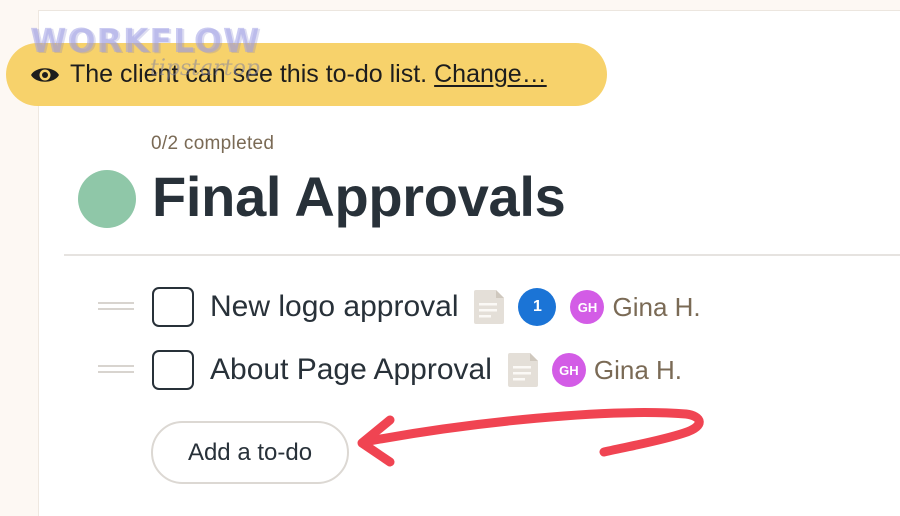 This screenshot has width=900, height=516. What do you see at coordinates (359, 196) in the screenshot?
I see `list-title: Final Approvals` at bounding box center [359, 196].